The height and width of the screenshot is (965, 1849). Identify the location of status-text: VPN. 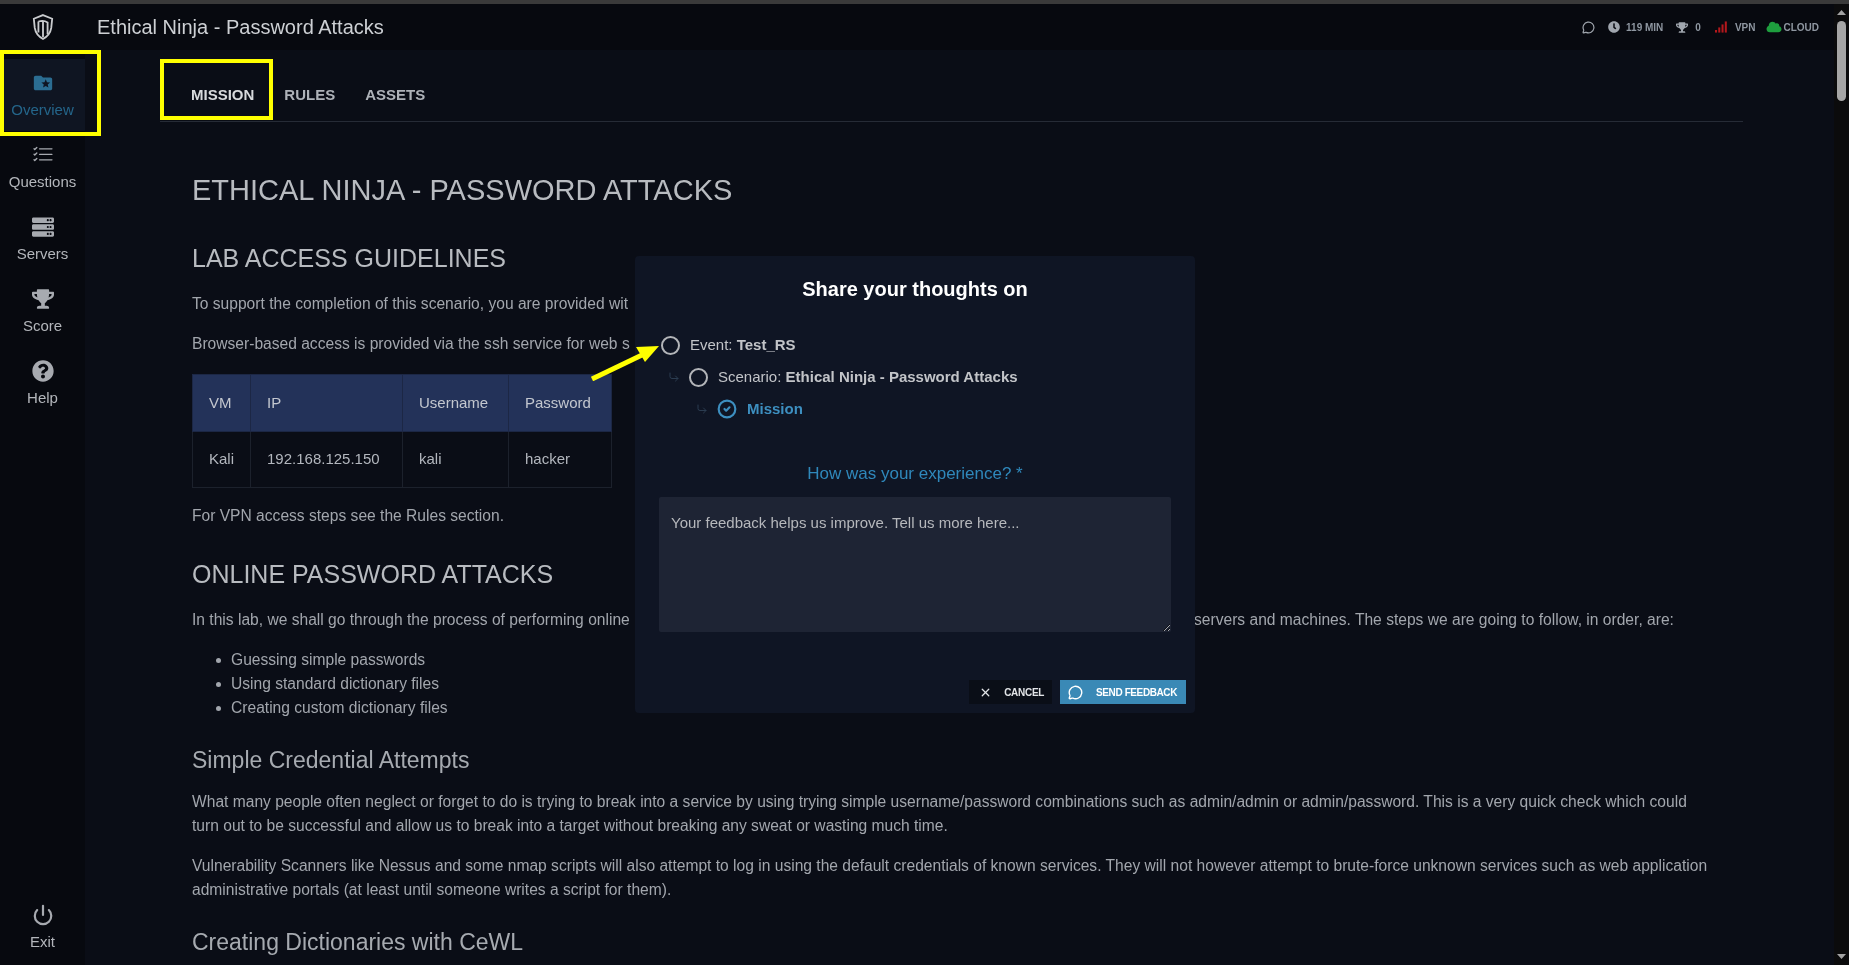
(1745, 27).